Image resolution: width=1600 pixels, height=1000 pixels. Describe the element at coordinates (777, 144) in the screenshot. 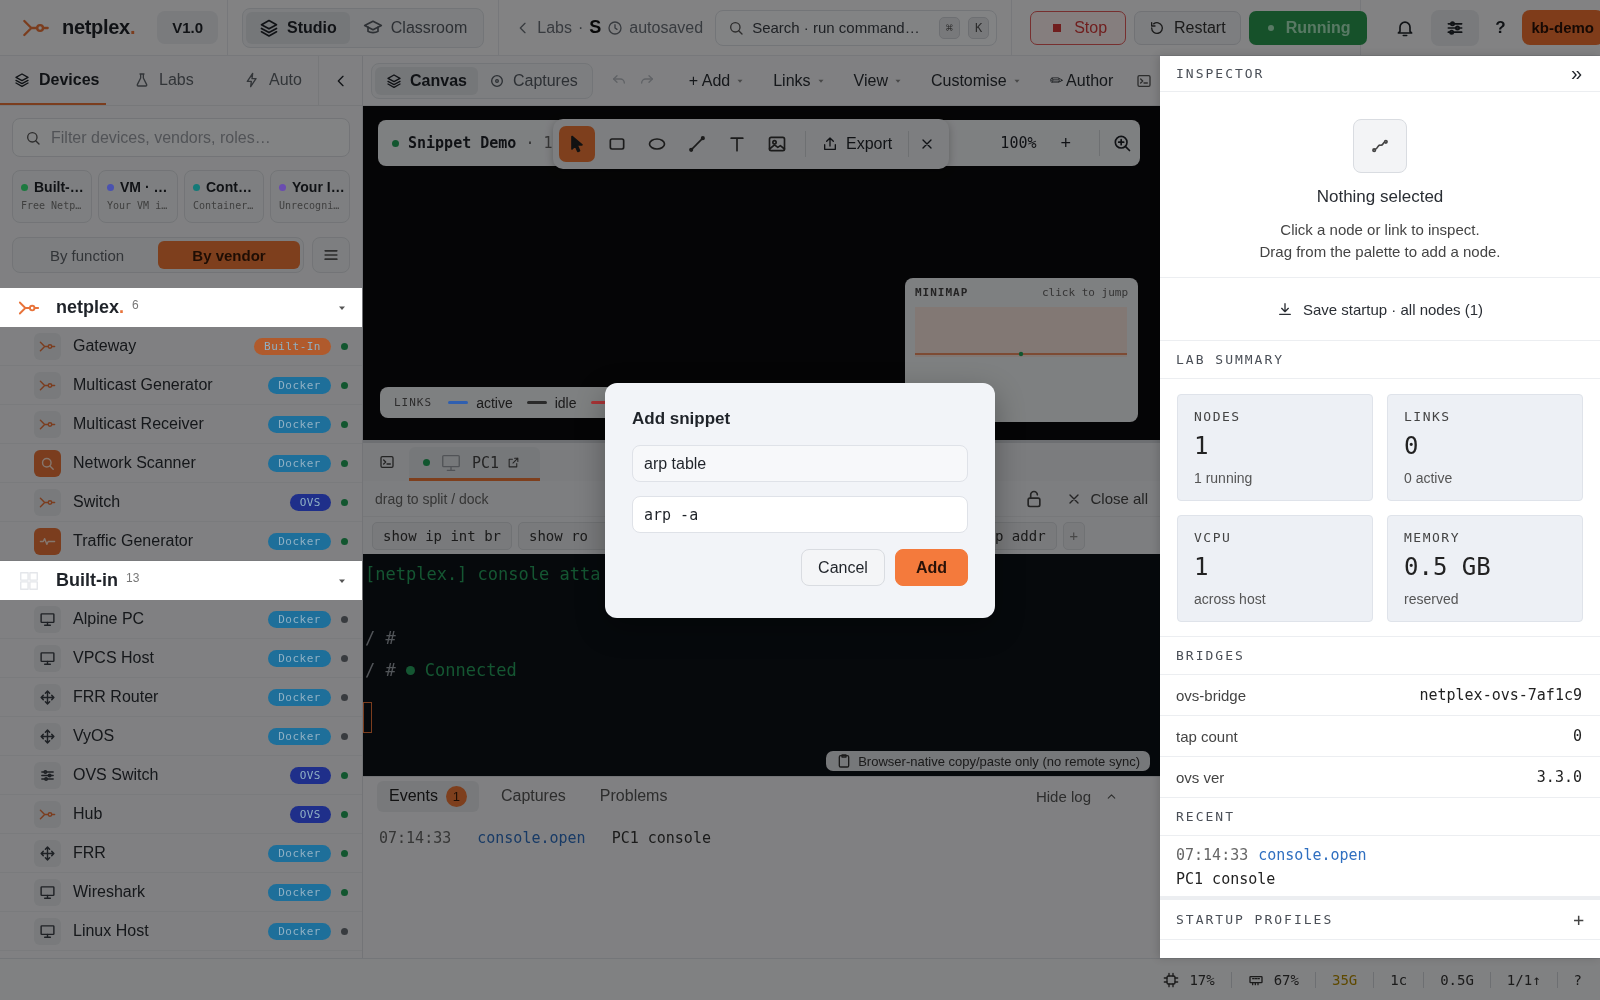

I see `image-icon` at that location.